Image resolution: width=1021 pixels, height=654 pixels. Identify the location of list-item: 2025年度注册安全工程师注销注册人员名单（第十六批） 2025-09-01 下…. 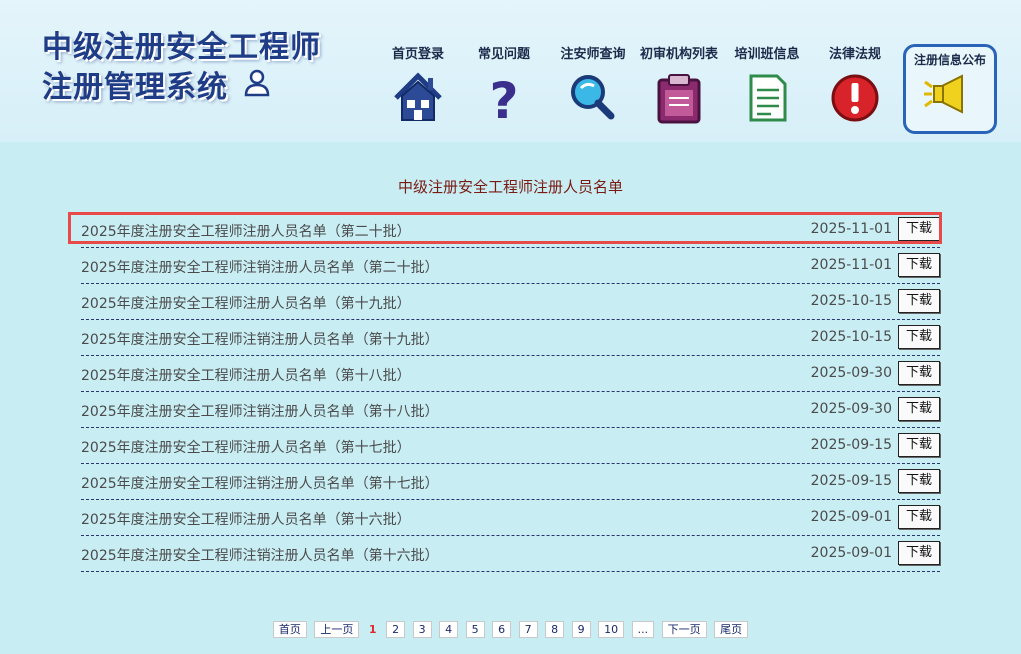
(510, 554).